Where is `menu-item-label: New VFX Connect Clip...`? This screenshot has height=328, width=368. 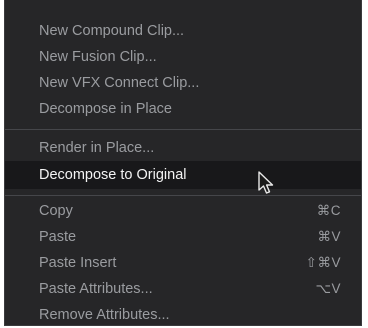 menu-item-label: New VFX Connect Clip... is located at coordinates (119, 83).